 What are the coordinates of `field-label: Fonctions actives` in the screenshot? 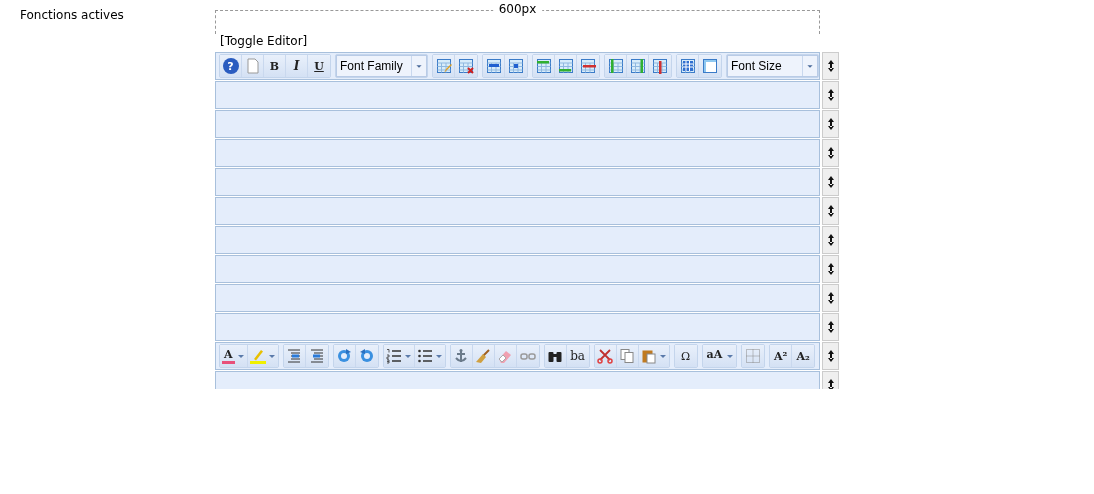 It's located at (72, 15).